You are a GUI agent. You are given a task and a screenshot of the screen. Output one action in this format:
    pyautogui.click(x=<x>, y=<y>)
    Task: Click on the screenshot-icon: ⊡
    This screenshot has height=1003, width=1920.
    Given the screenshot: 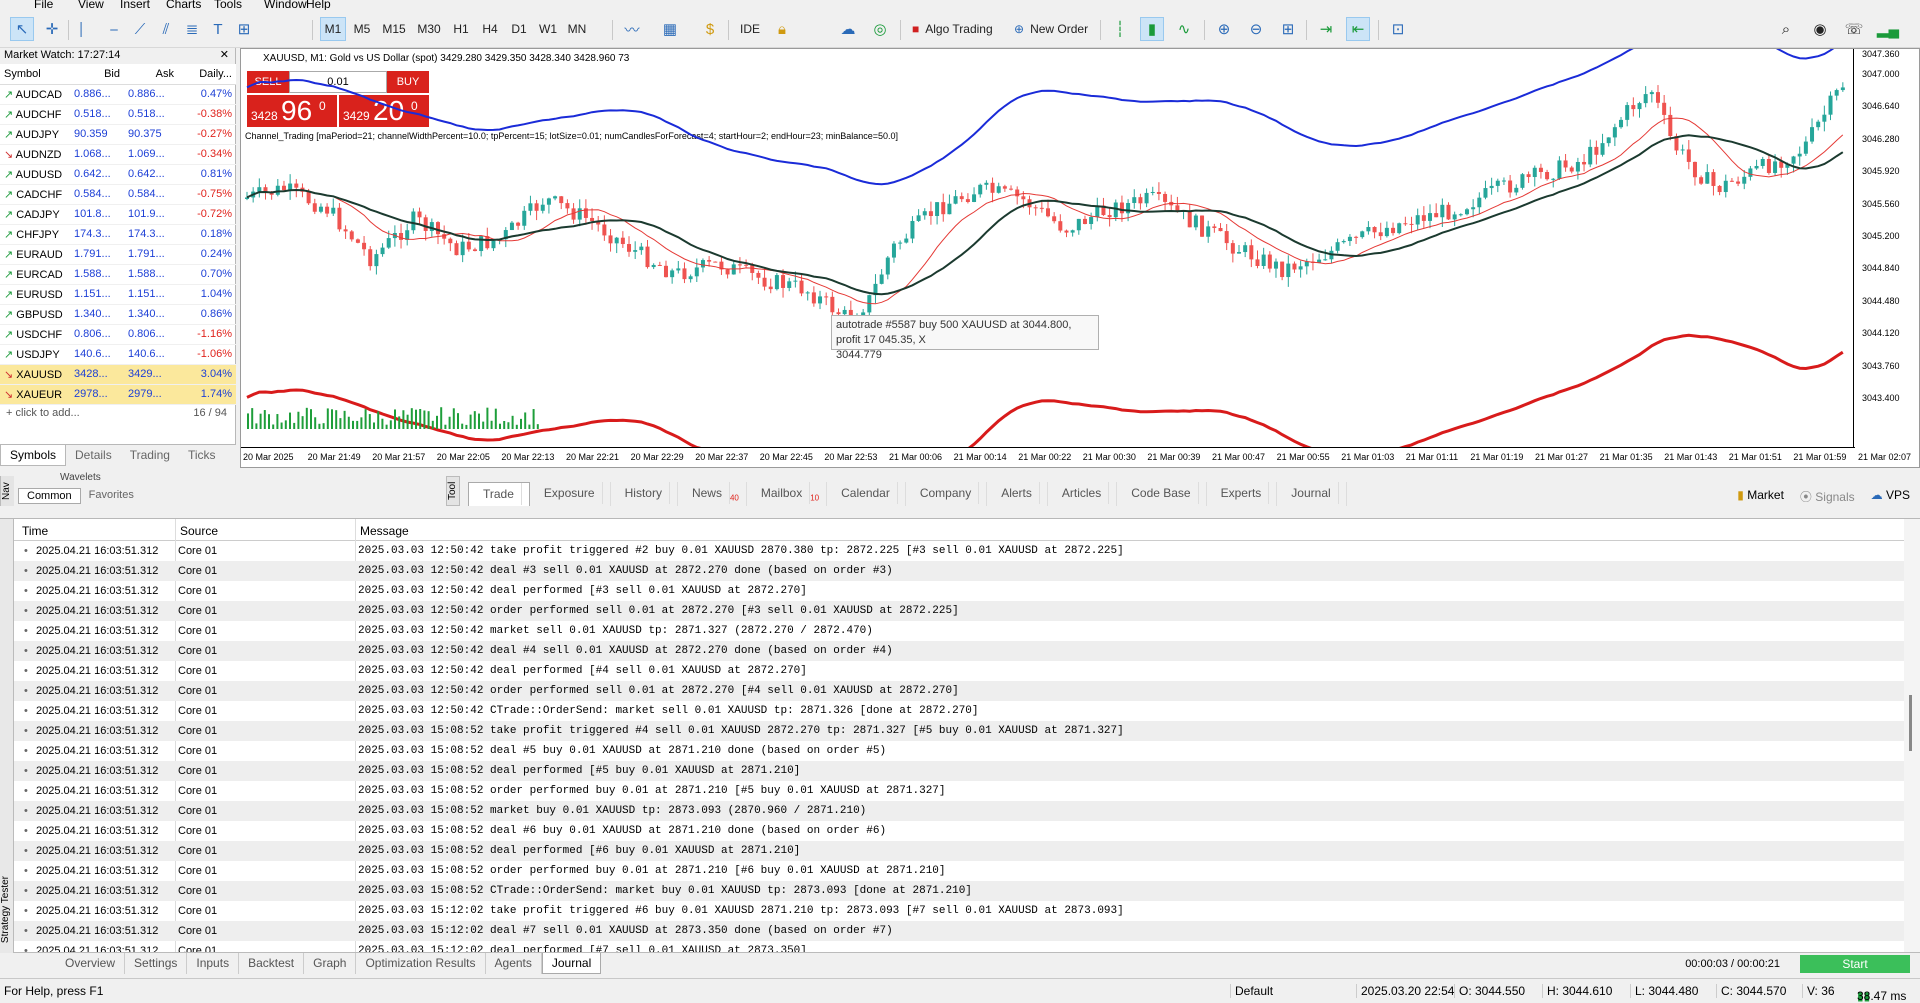 What is the action you would take?
    pyautogui.click(x=1398, y=29)
    